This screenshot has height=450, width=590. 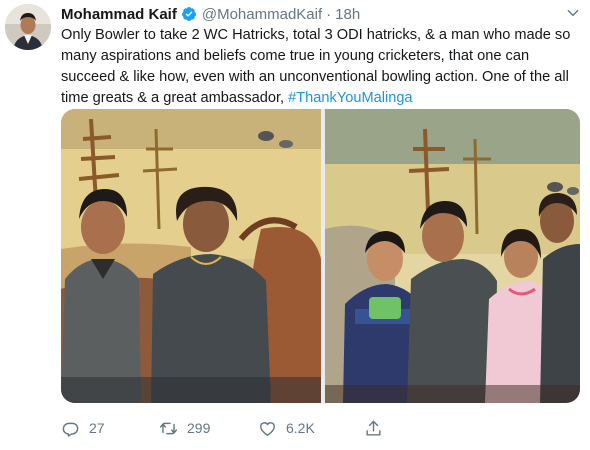 What do you see at coordinates (97, 428) in the screenshot?
I see `reply-count: 27` at bounding box center [97, 428].